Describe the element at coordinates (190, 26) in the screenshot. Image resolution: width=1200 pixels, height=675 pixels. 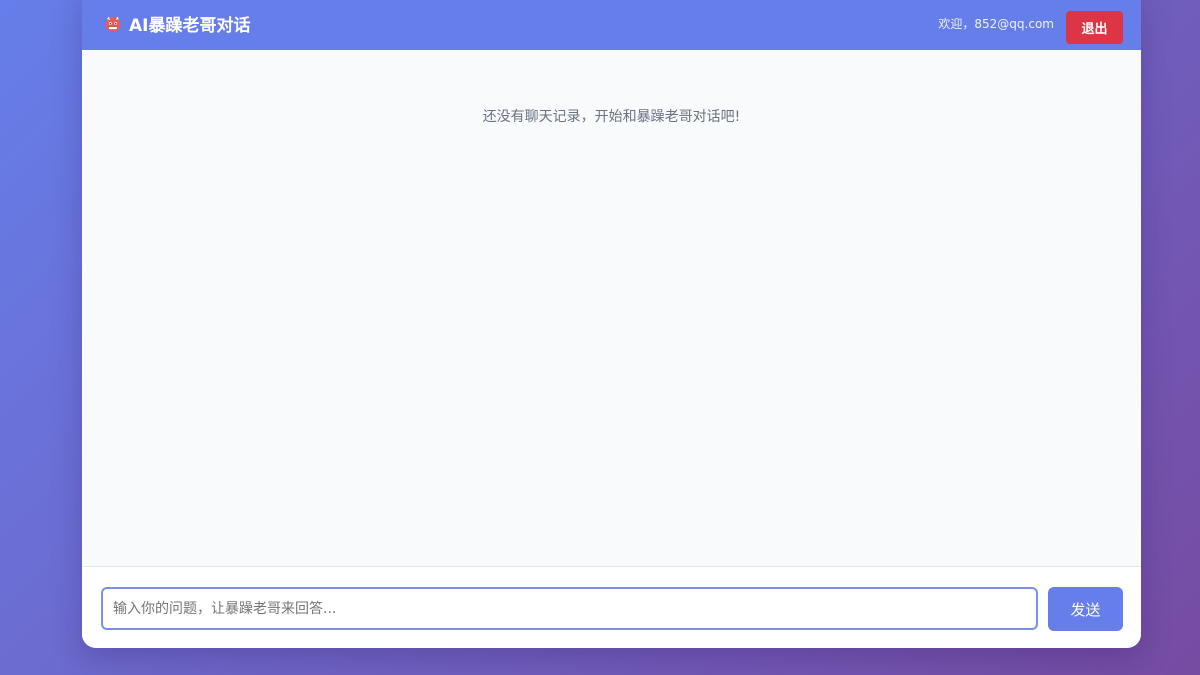
I see `app-title: AI暴躁老哥对话` at that location.